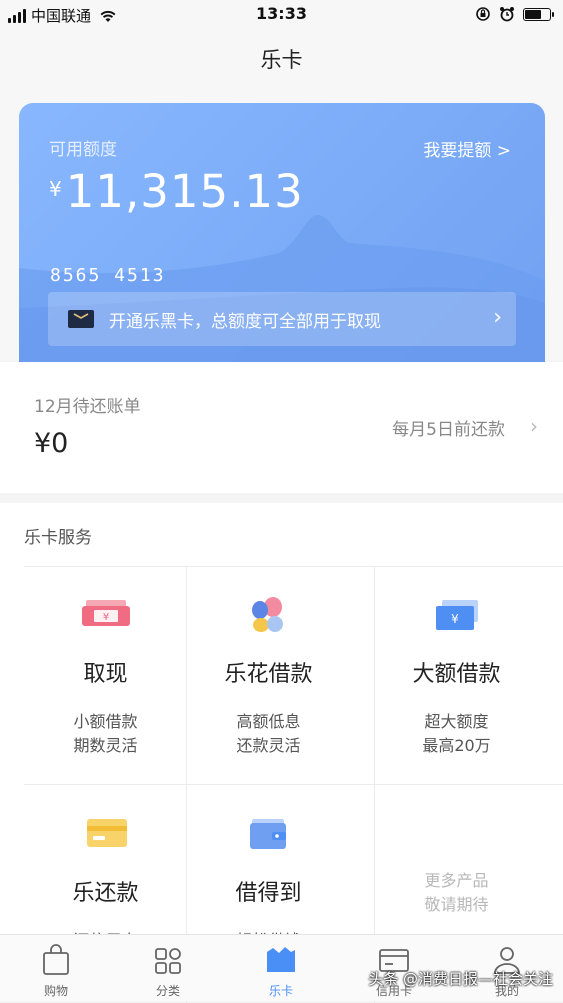  What do you see at coordinates (281, 960) in the screenshot?
I see `lecard-icon` at bounding box center [281, 960].